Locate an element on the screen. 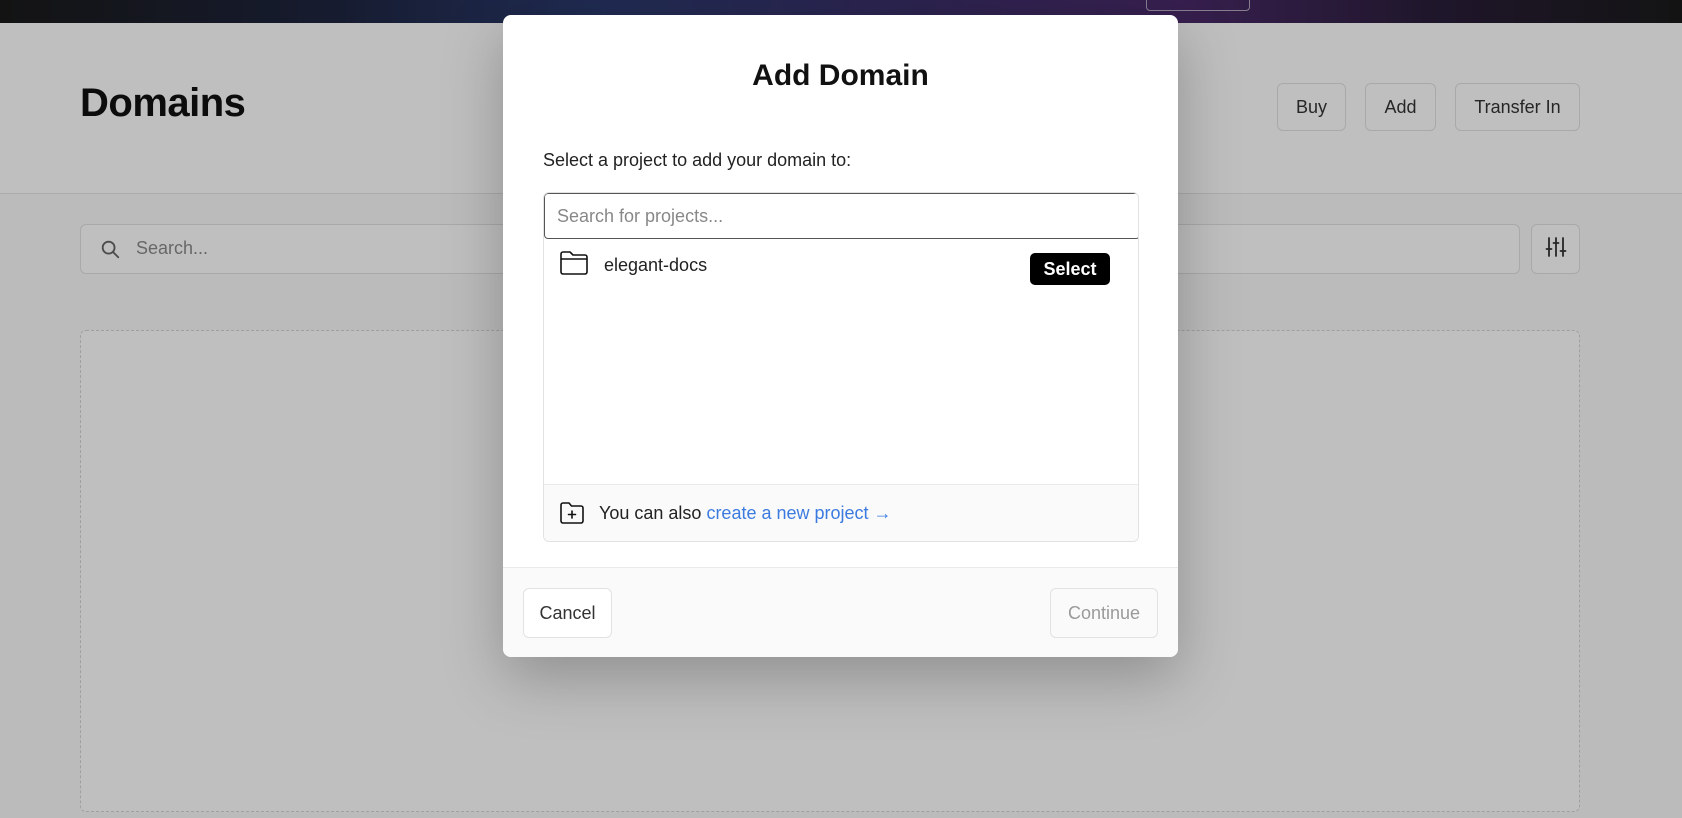 This screenshot has width=1682, height=818. project-search-input is located at coordinates (841, 216).